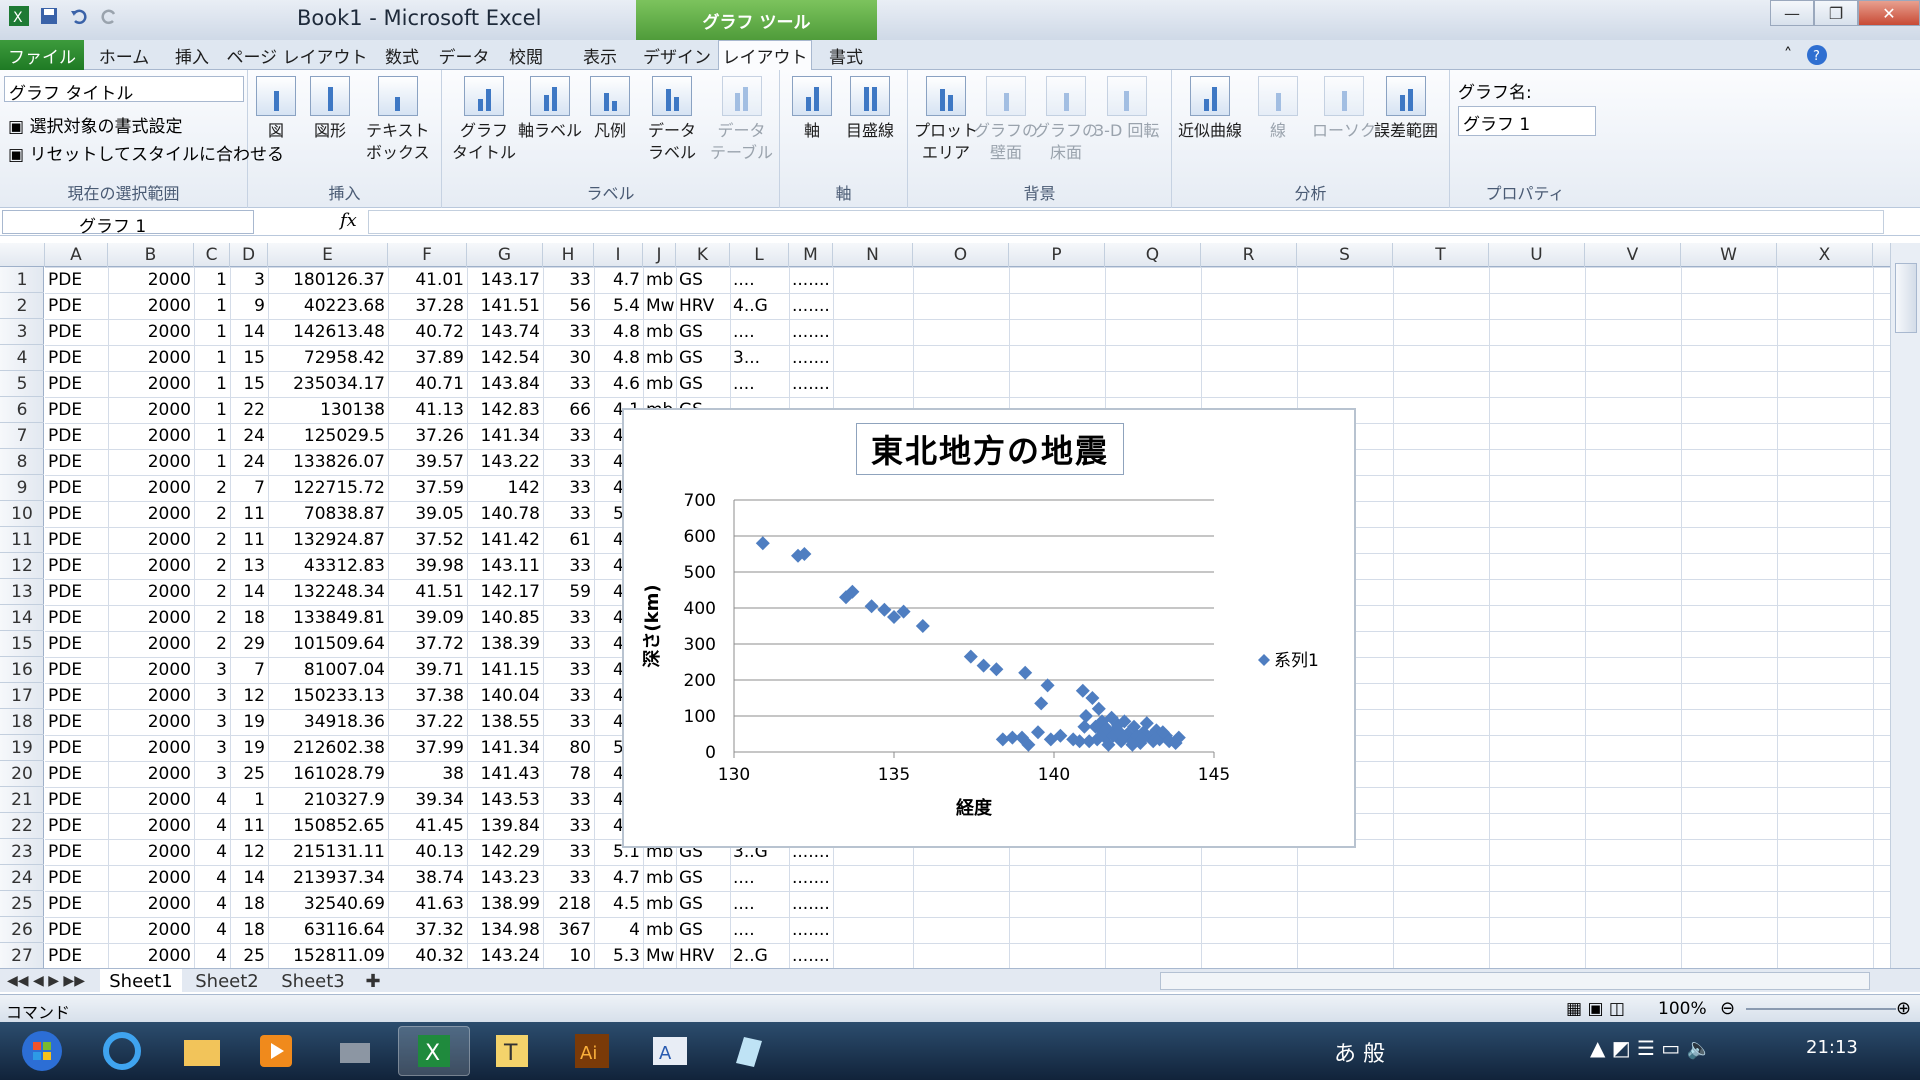 The image size is (1920, 1080). I want to click on row-header-13: 13, so click(22, 592).